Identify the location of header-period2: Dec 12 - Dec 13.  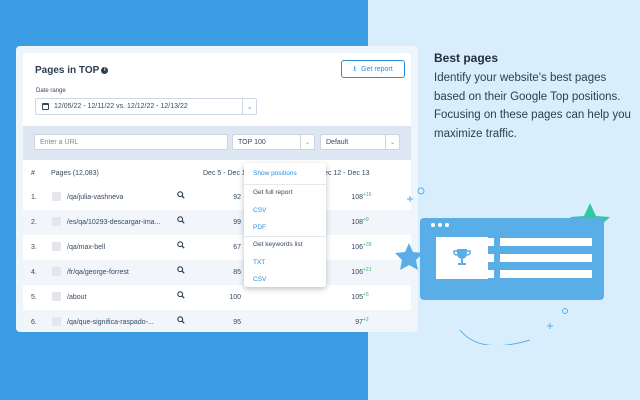
(344, 173).